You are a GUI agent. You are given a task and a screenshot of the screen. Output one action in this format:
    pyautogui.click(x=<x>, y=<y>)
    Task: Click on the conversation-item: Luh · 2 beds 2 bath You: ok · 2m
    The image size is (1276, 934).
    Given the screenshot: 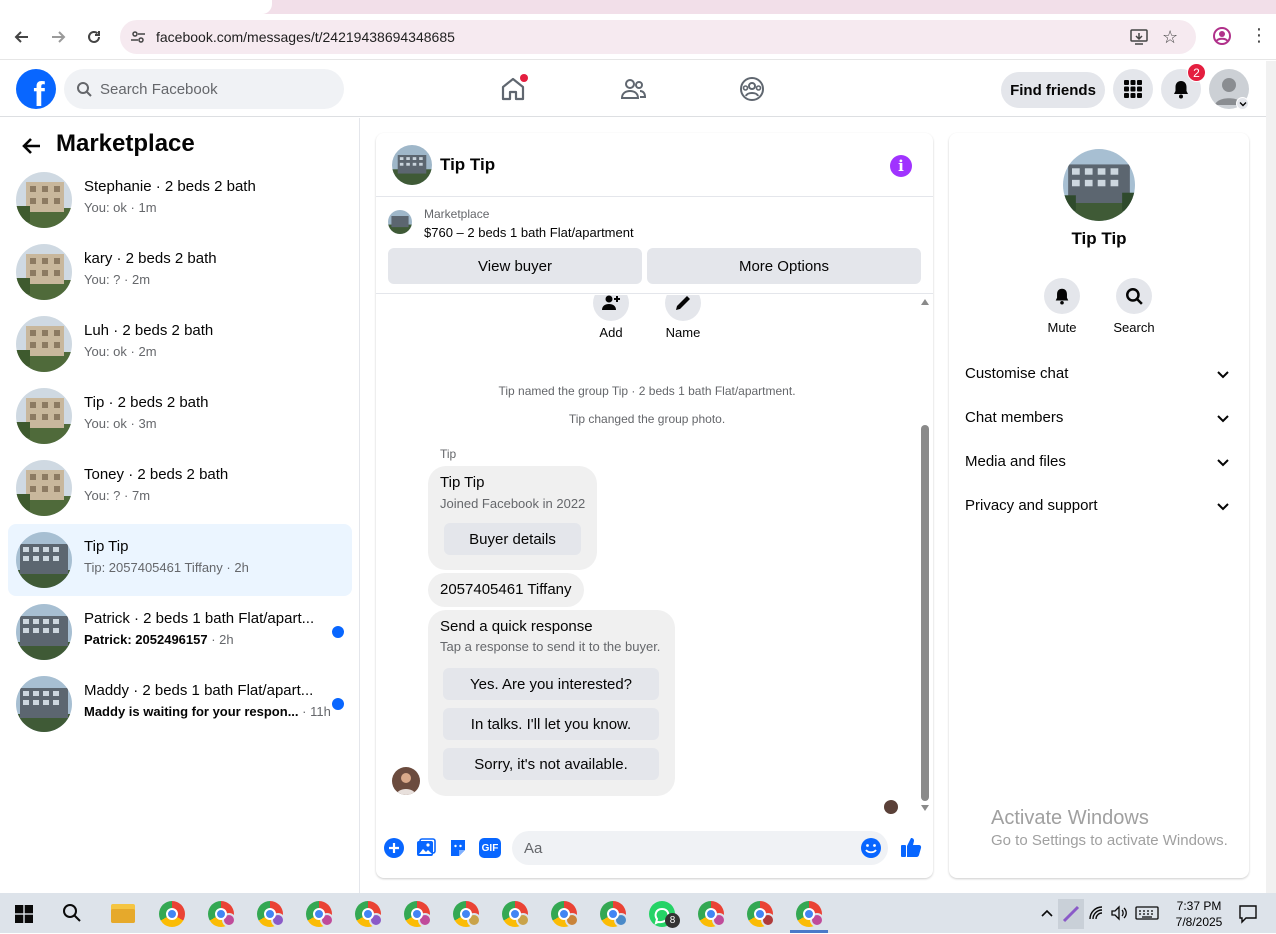 What is the action you would take?
    pyautogui.click(x=180, y=344)
    